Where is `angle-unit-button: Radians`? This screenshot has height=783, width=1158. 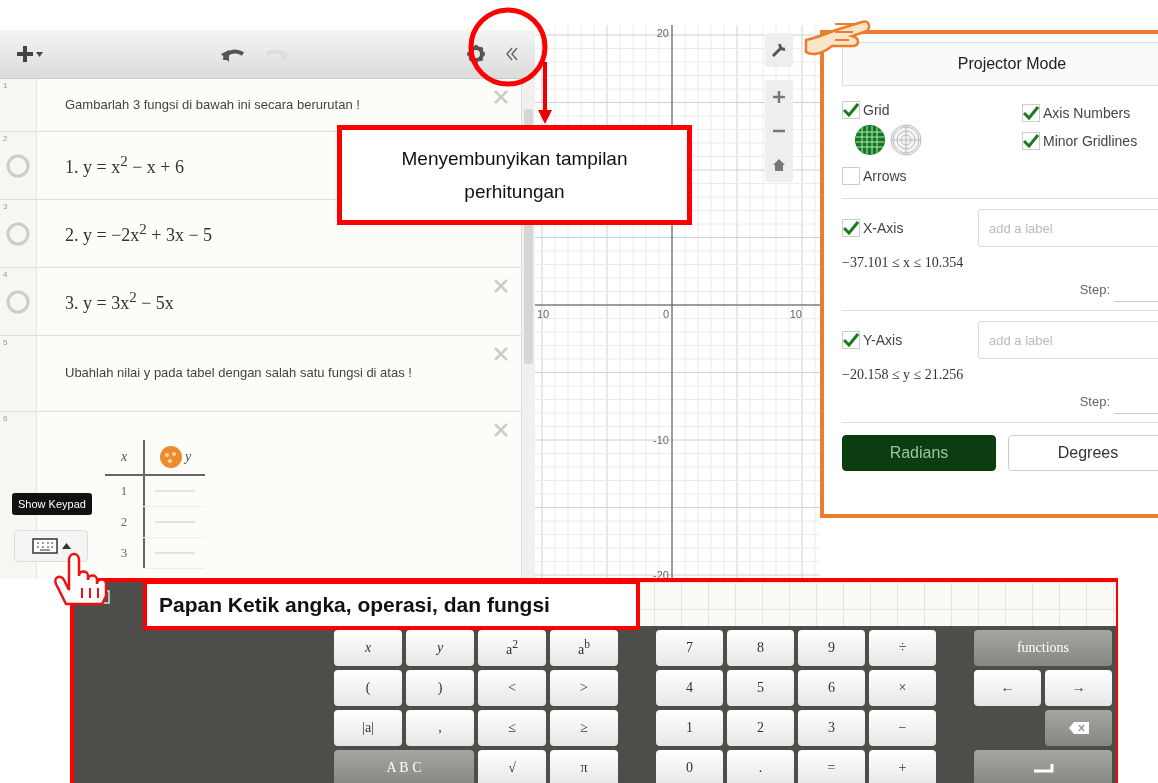 angle-unit-button: Radians is located at coordinates (919, 453).